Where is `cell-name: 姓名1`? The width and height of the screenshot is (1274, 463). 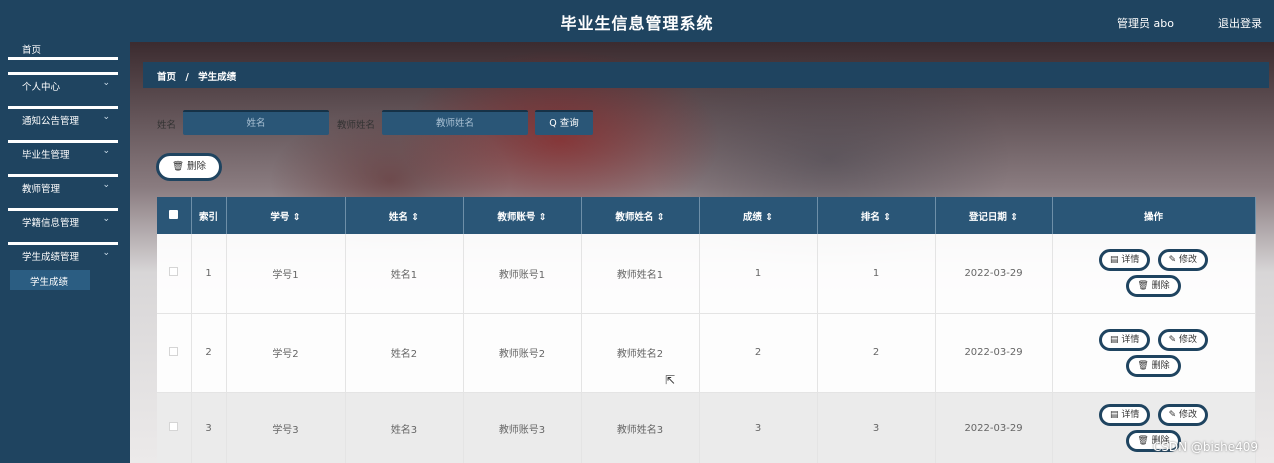
cell-name: 姓名1 is located at coordinates (404, 274).